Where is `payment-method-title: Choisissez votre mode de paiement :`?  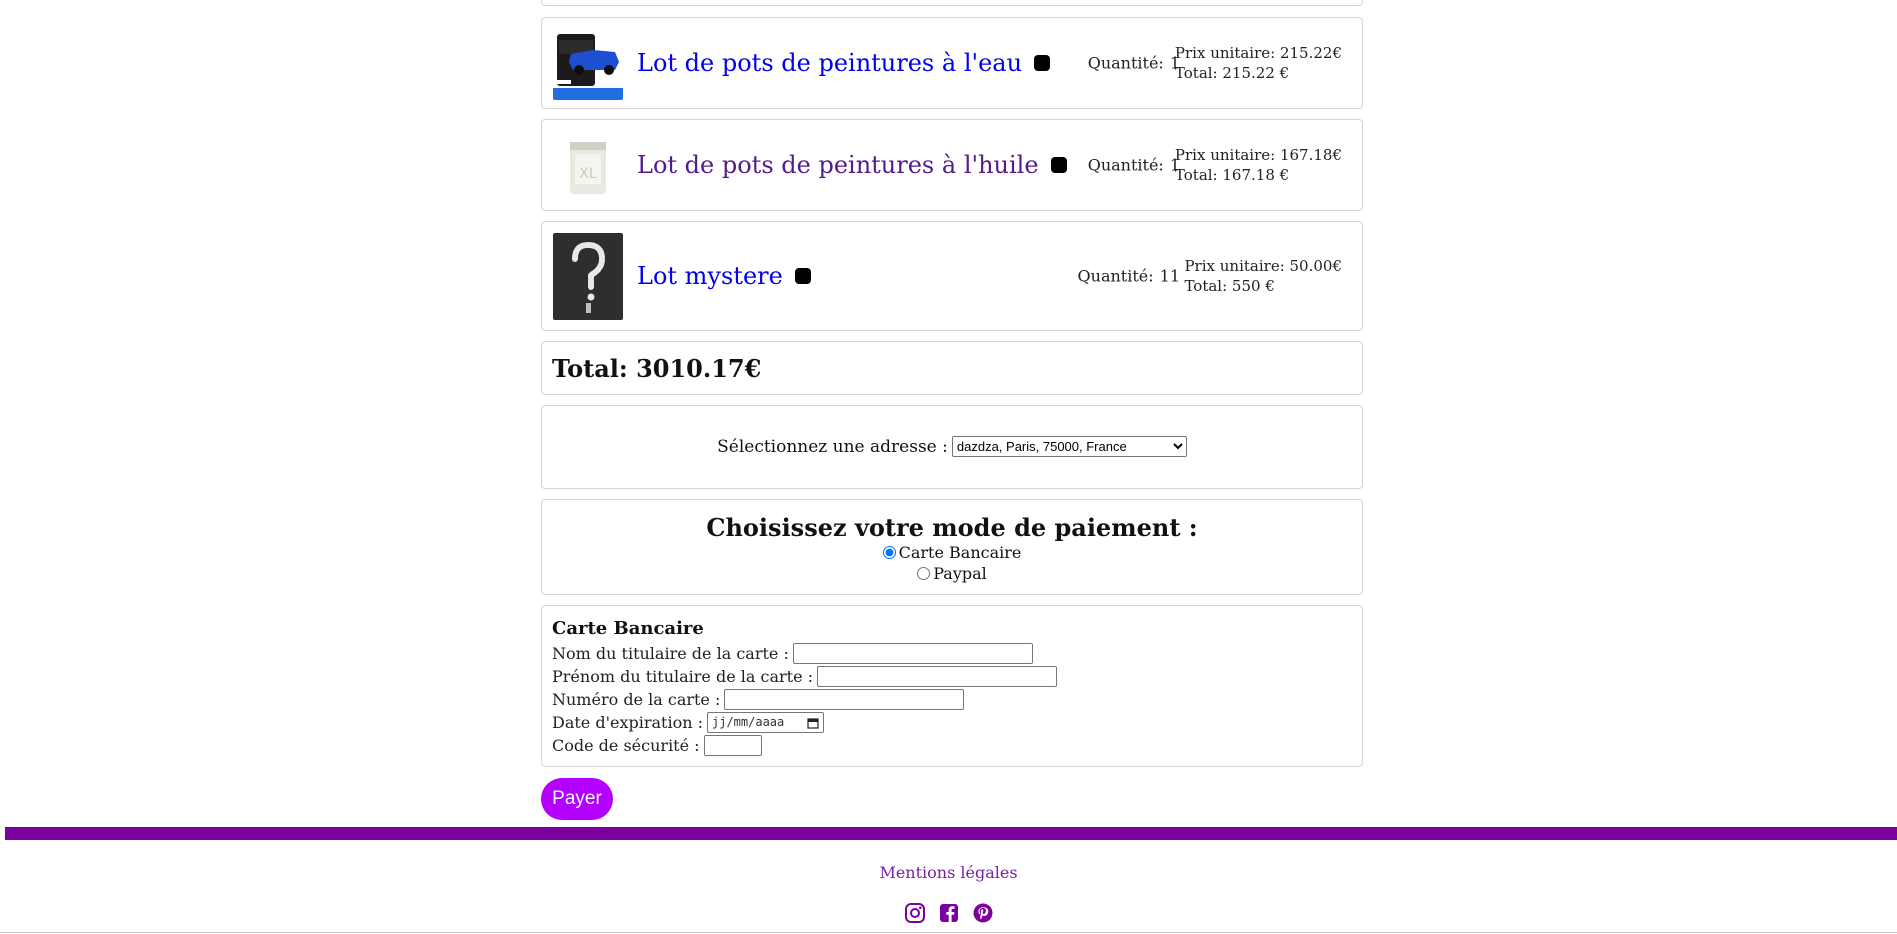
payment-method-title: Choisissez votre mode de paiement : is located at coordinates (952, 527).